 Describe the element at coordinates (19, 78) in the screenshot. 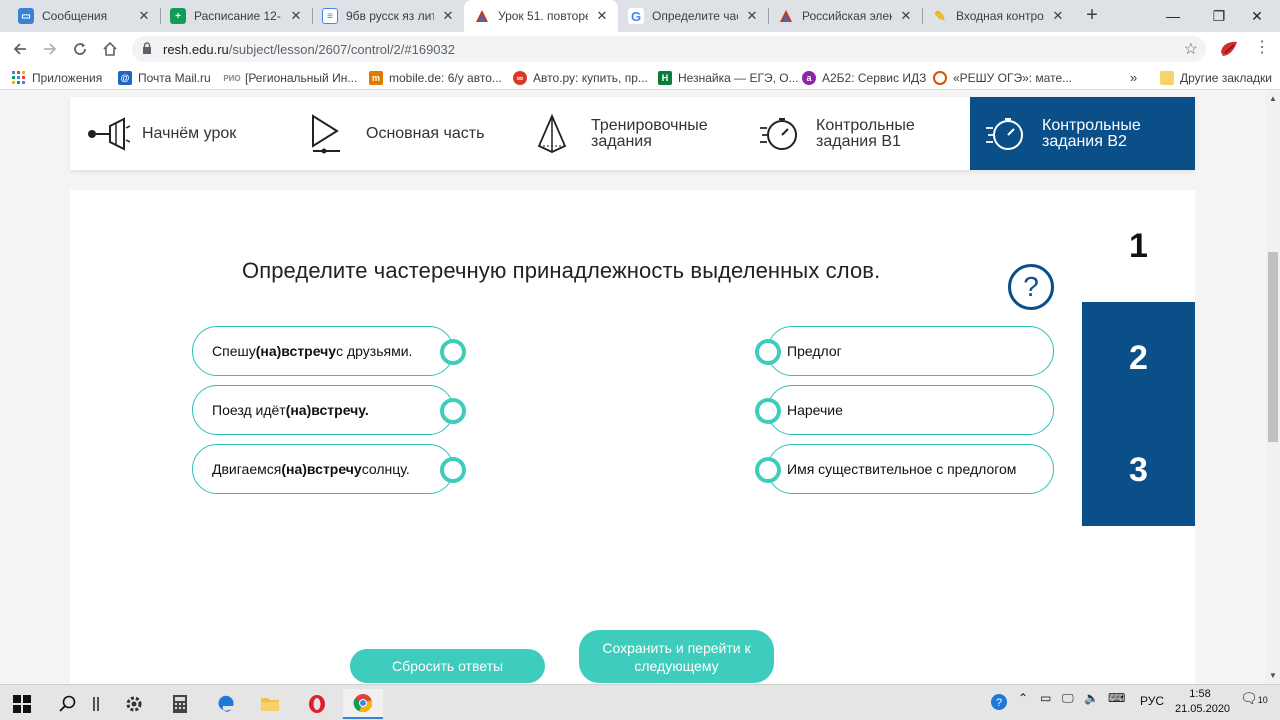

I see `apps-icon` at that location.